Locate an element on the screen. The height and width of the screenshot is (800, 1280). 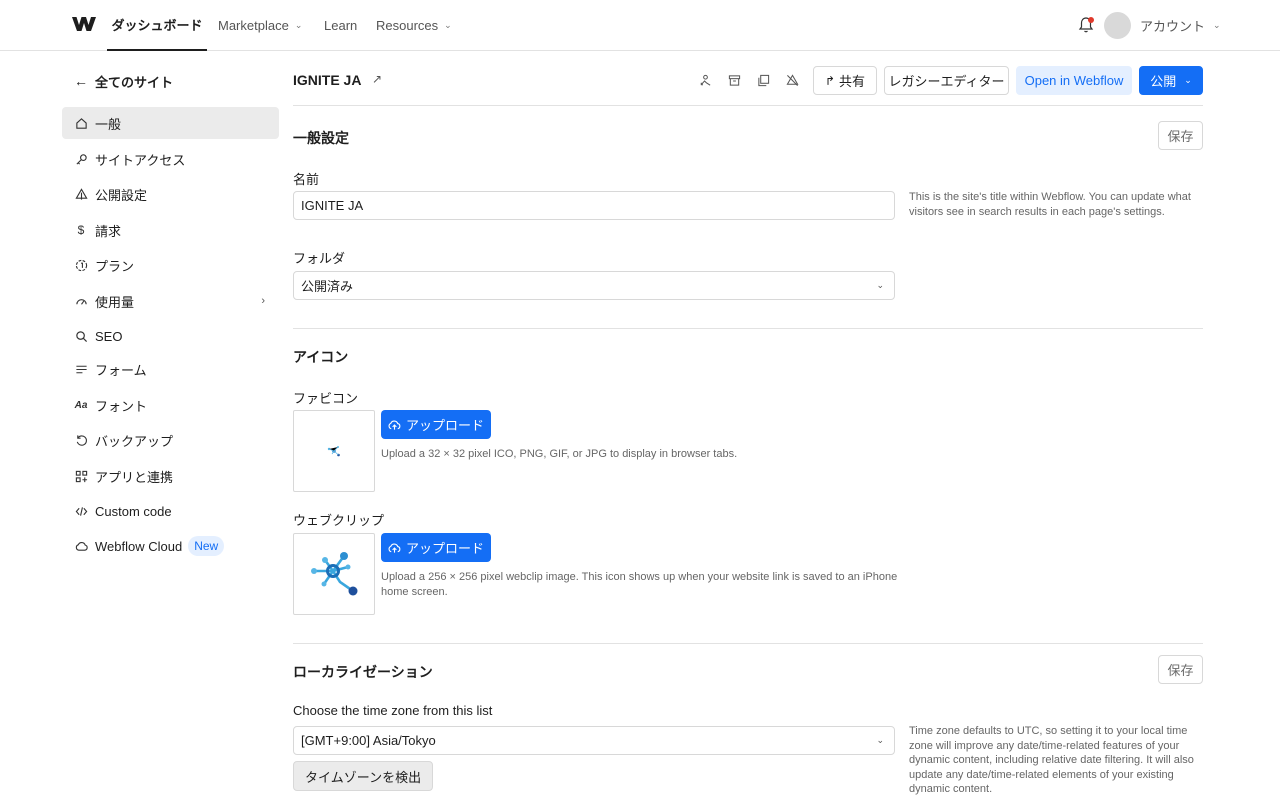
webclip-upload-button: アップロード is located at coordinates (436, 547).